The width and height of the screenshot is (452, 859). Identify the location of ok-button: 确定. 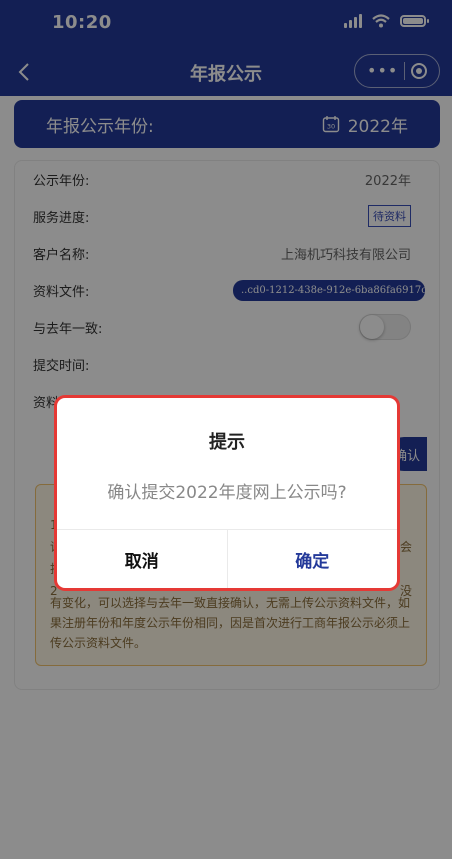
(313, 559).